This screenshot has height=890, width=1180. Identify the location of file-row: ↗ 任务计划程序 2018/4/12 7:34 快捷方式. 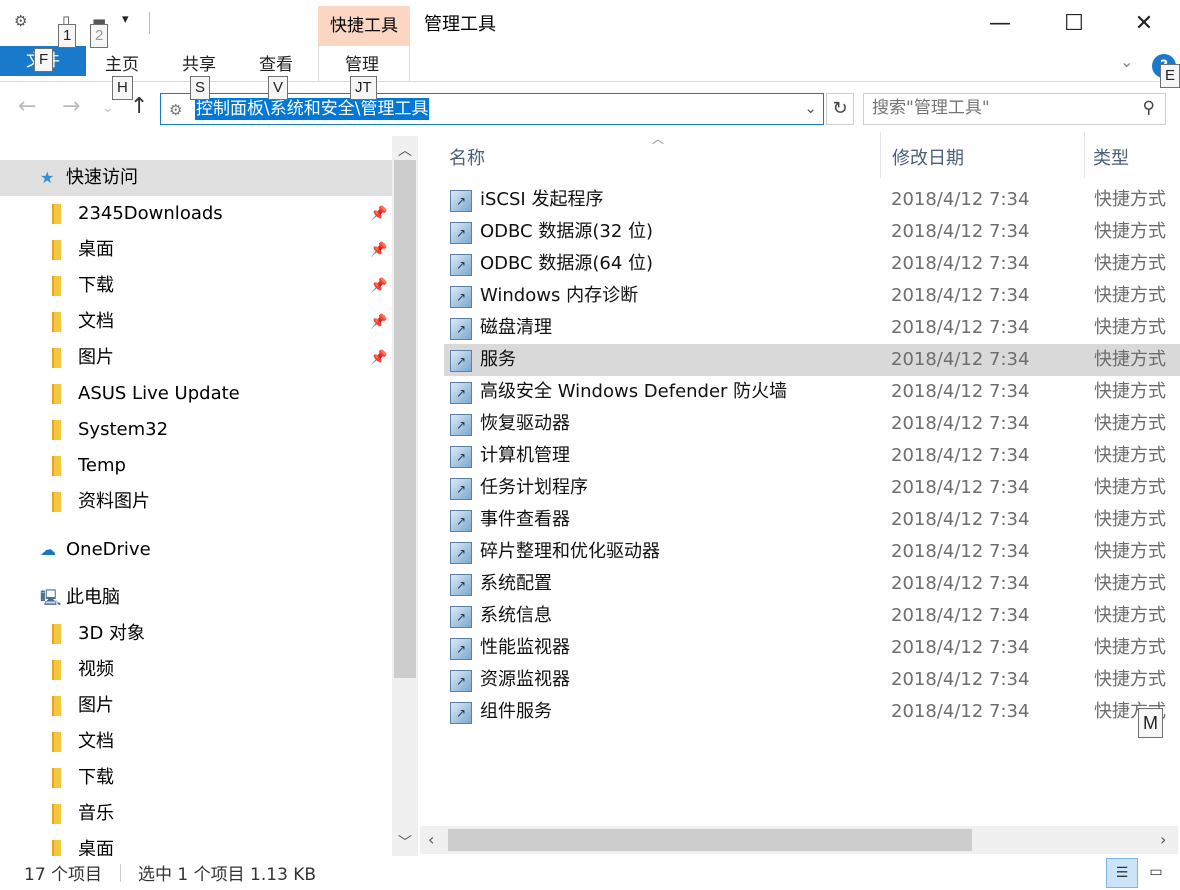
(812, 488).